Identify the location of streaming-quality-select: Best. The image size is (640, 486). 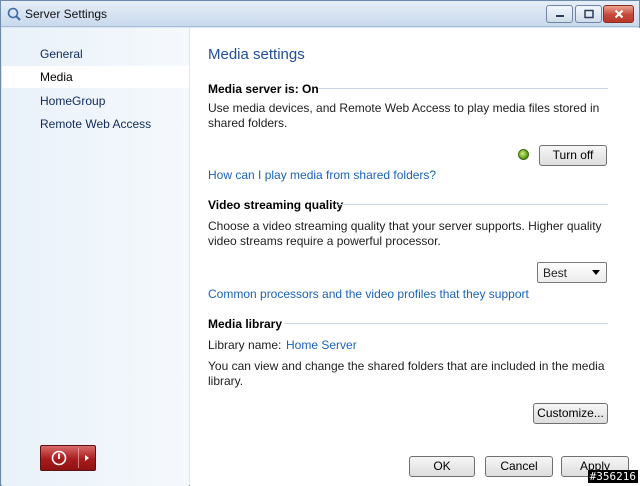
(572, 272).